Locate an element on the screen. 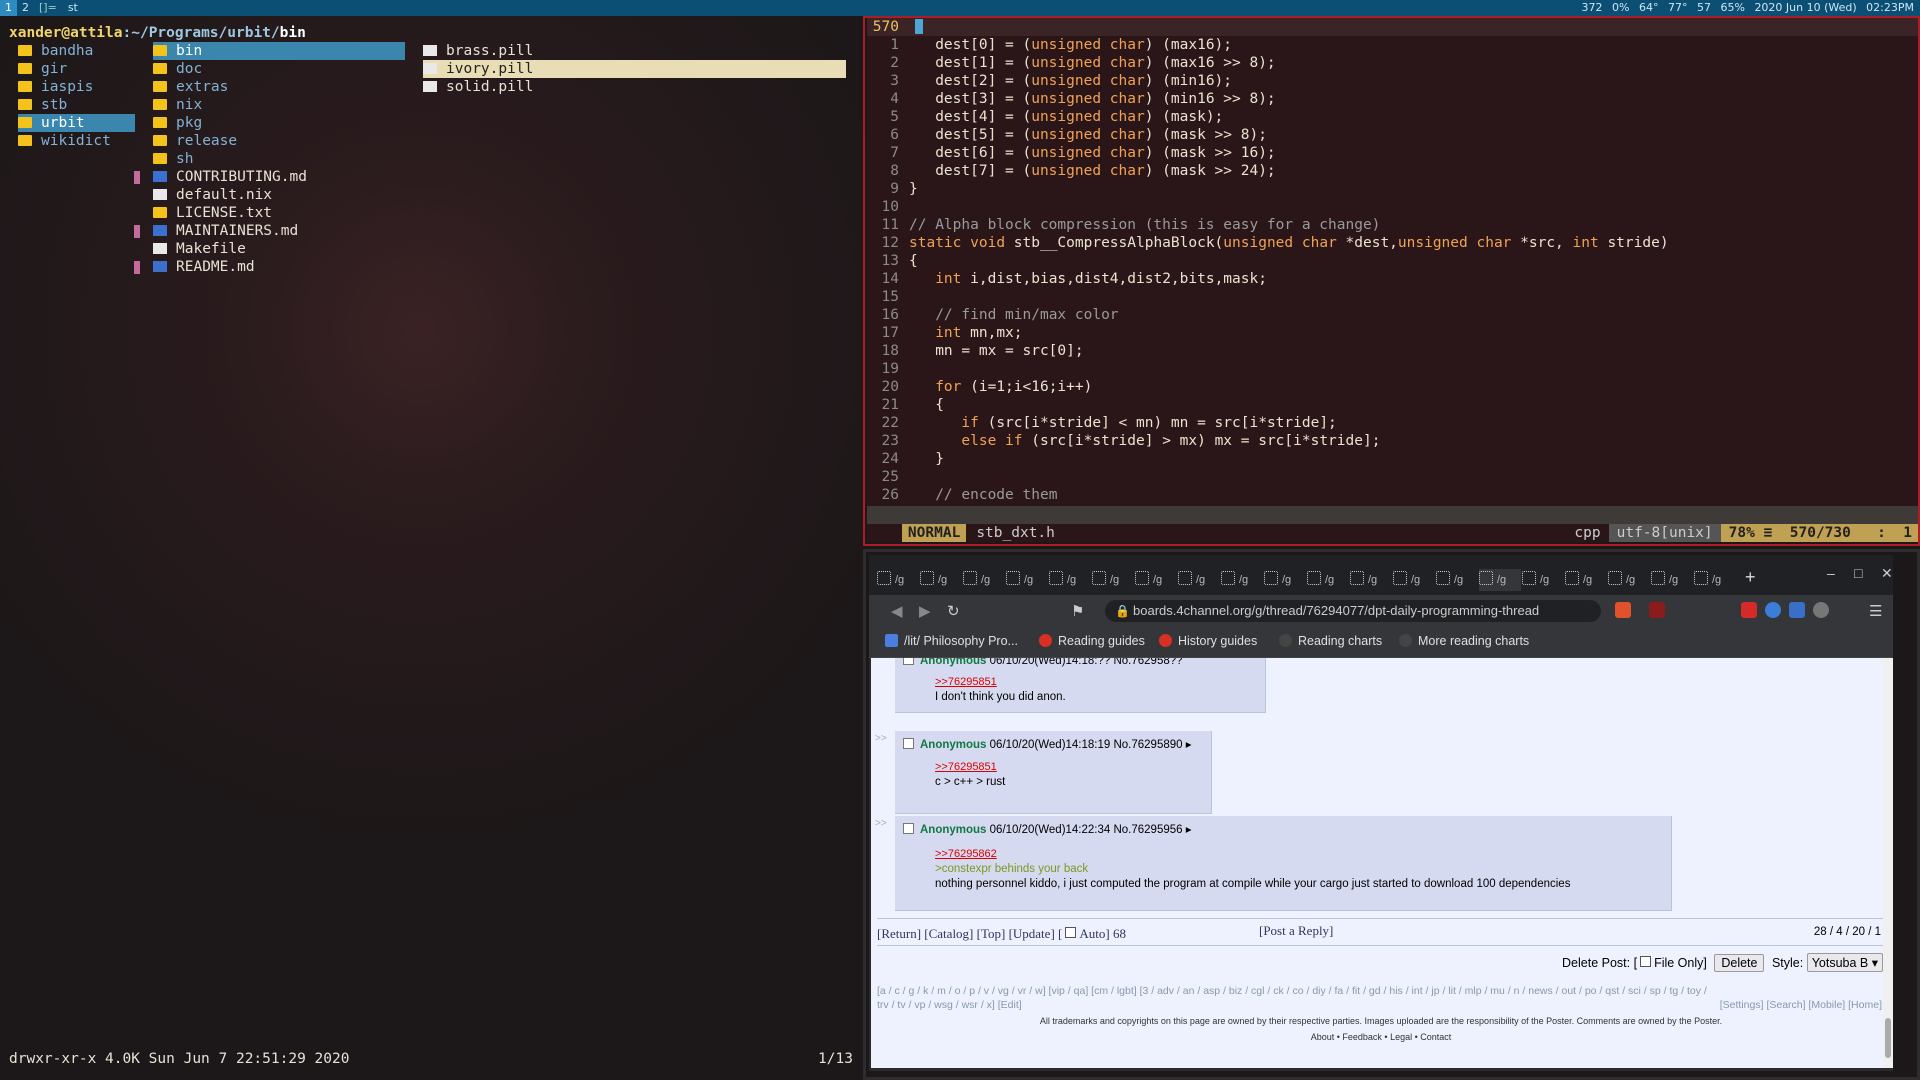 Image resolution: width=1920 pixels, height=1080 pixels. back-icon: ◀ is located at coordinates (897, 611).